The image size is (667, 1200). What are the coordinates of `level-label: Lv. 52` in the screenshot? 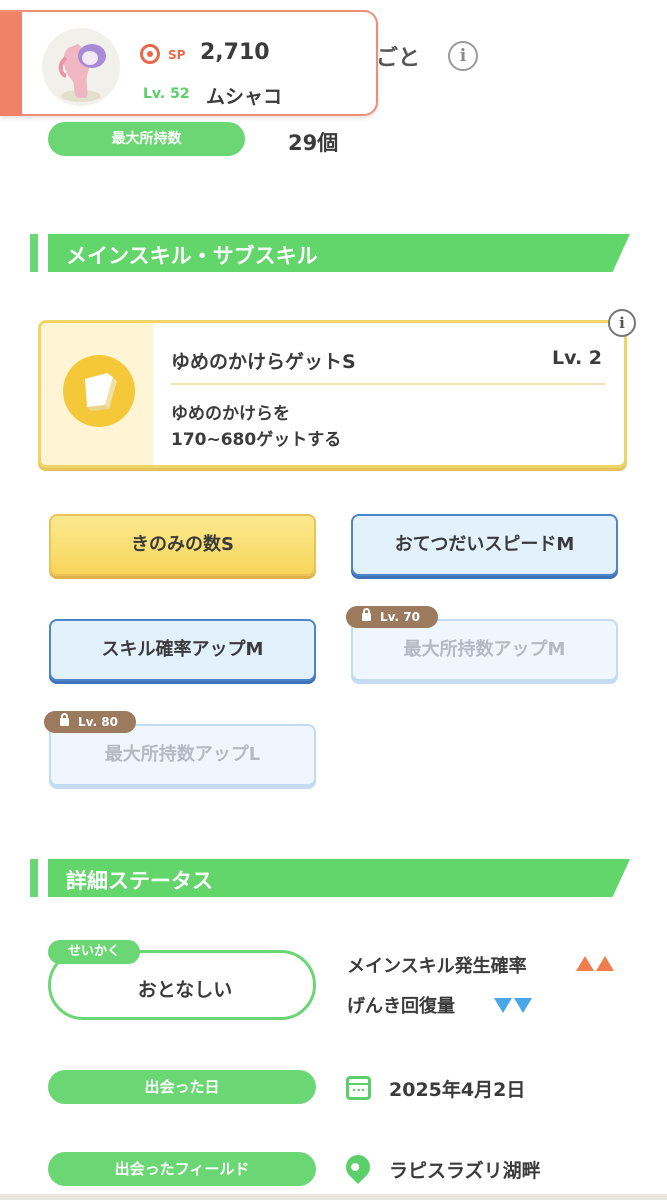 It's located at (166, 94).